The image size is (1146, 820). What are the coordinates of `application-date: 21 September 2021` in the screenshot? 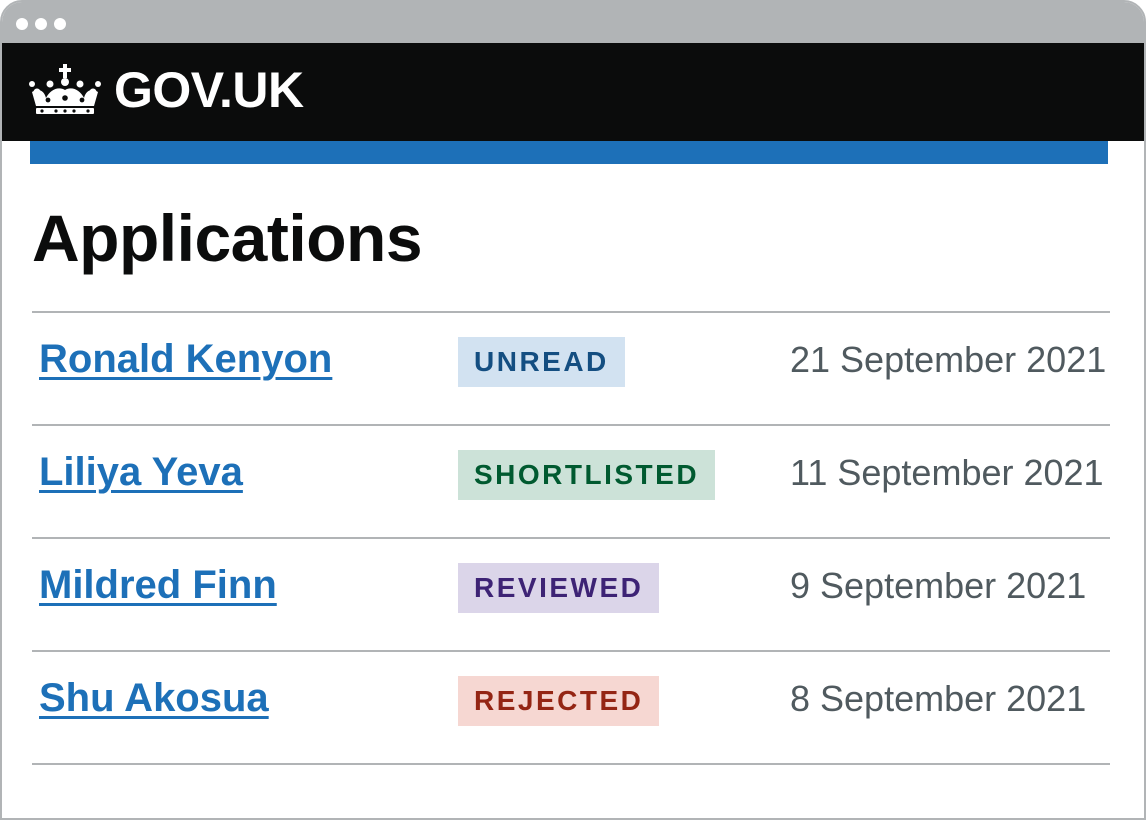 It's located at (948, 359).